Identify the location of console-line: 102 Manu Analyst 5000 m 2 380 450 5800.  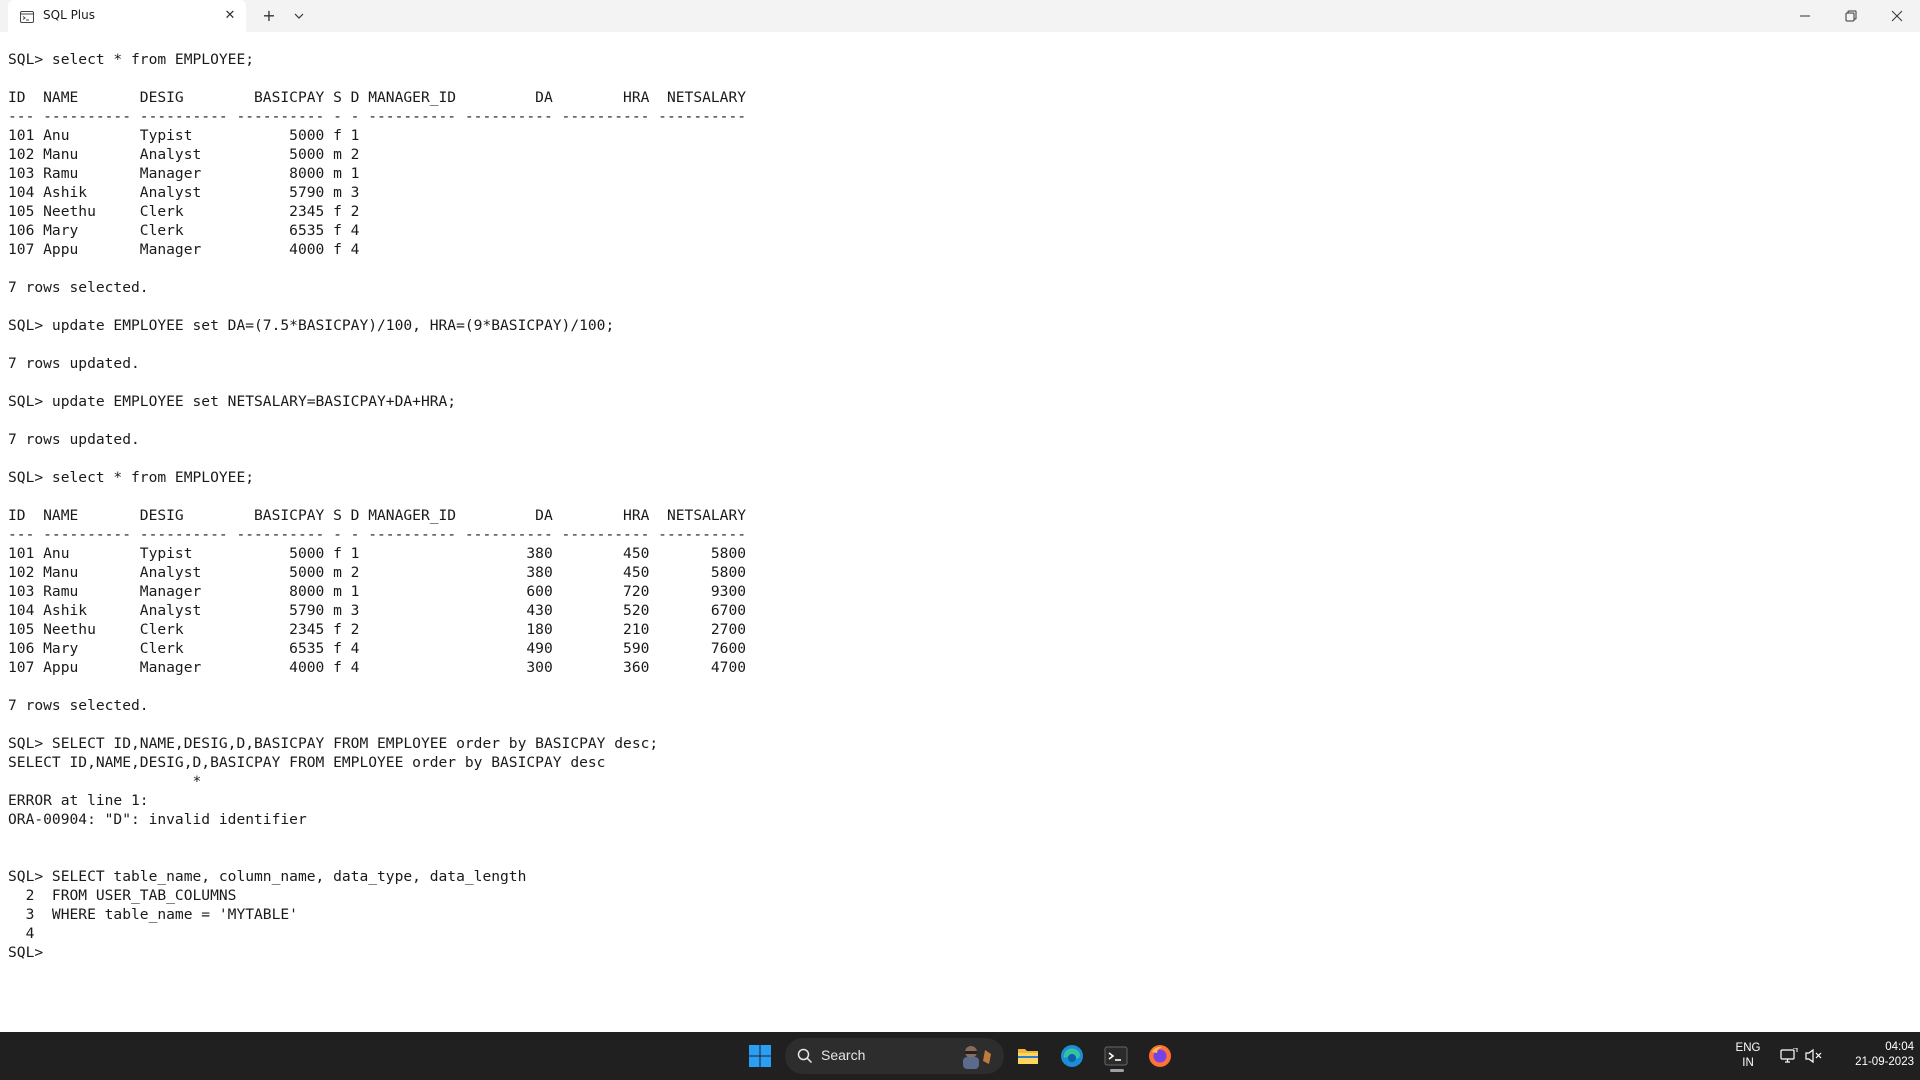
(377, 572).